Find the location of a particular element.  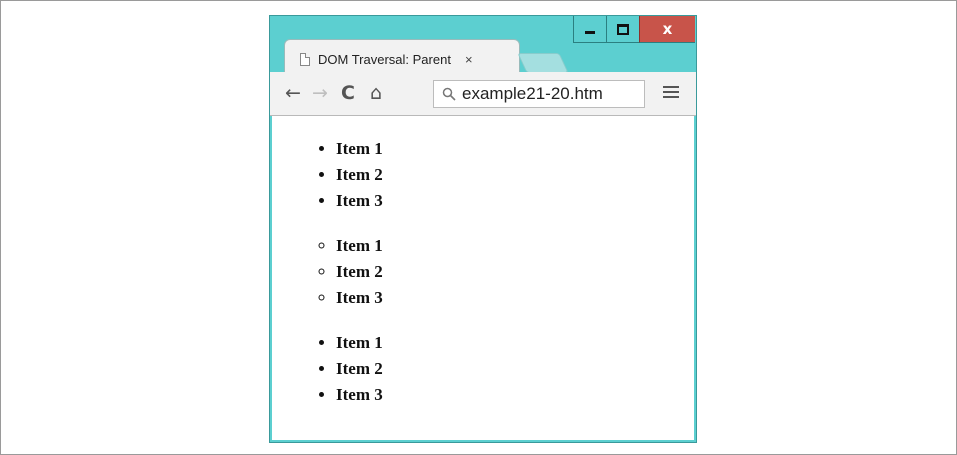

page-icon is located at coordinates (305, 59).